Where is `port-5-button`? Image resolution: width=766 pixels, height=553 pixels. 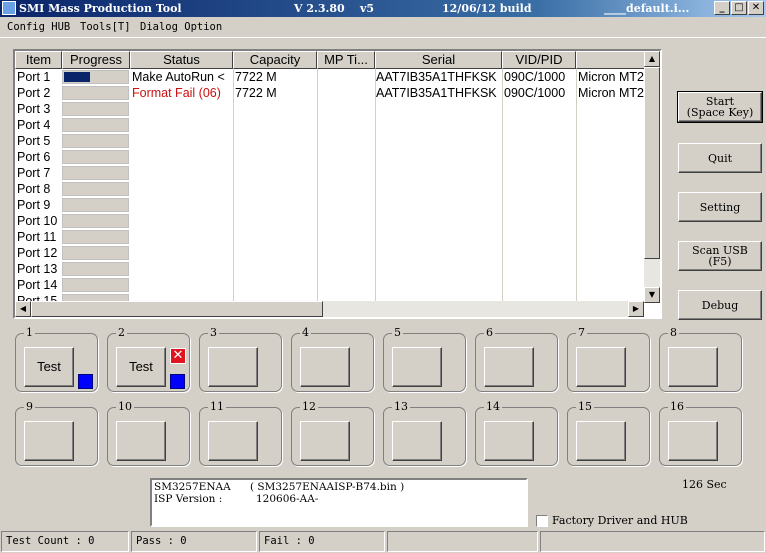
port-5-button is located at coordinates (417, 367).